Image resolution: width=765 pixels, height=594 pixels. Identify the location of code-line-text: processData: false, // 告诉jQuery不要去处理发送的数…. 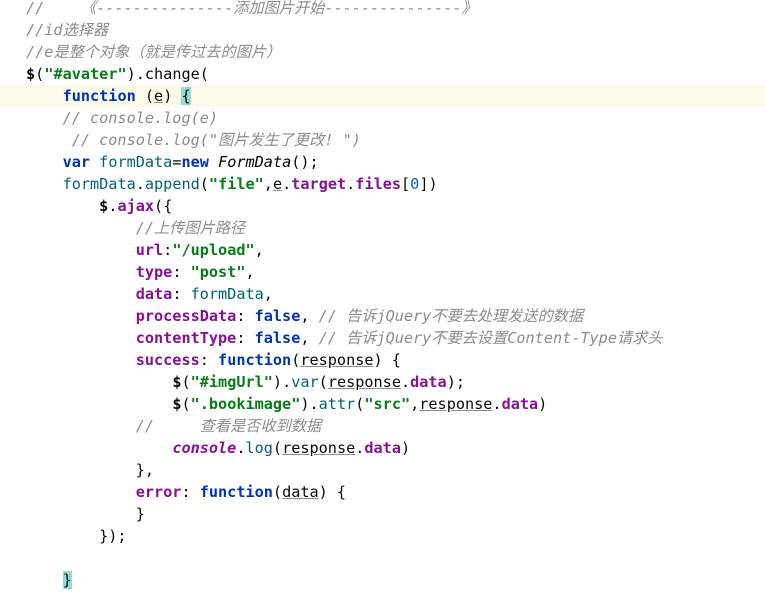
(304, 316).